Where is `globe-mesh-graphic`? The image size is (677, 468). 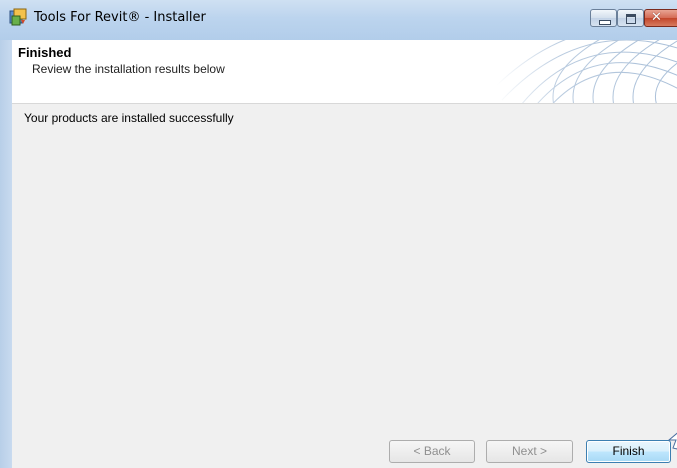 globe-mesh-graphic is located at coordinates (587, 71).